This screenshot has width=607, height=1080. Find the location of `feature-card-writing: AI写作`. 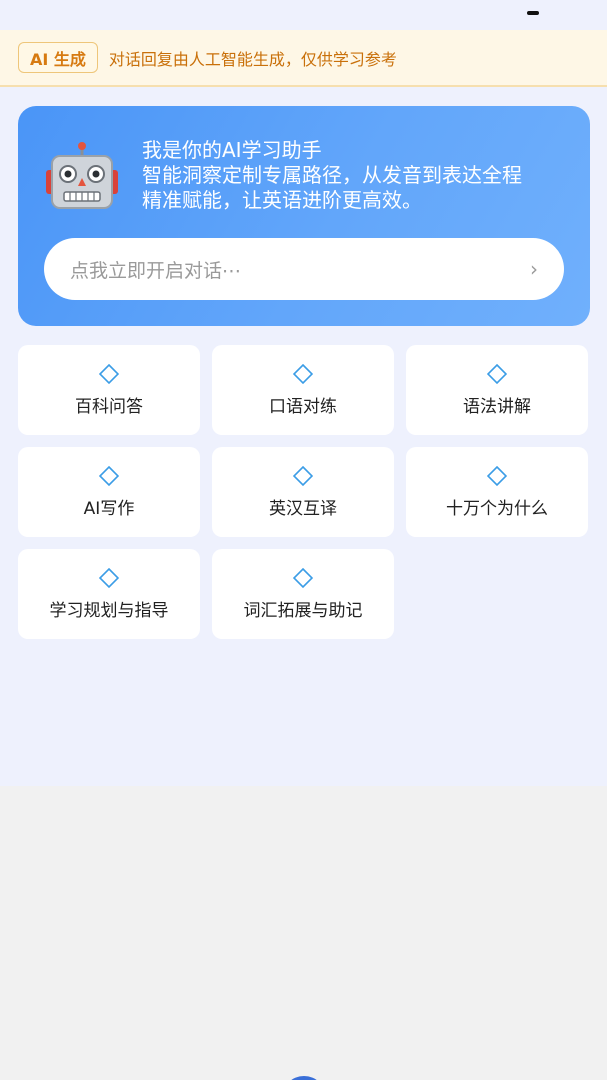

feature-card-writing: AI写作 is located at coordinates (109, 492).